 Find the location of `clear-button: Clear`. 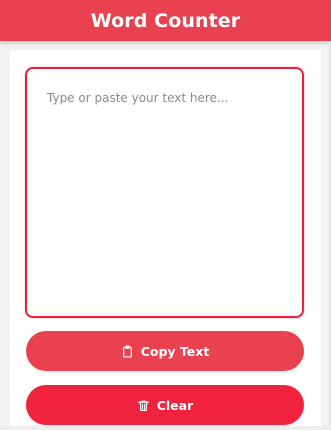

clear-button: Clear is located at coordinates (165, 405).